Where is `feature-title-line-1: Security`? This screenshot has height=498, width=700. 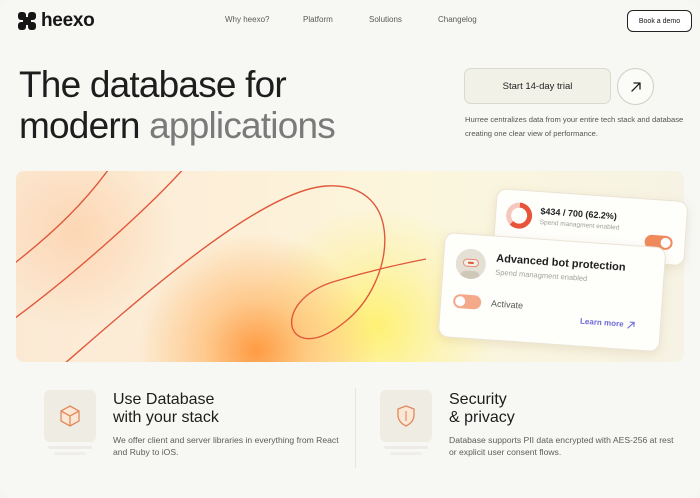
feature-title-line-1: Security is located at coordinates (478, 399).